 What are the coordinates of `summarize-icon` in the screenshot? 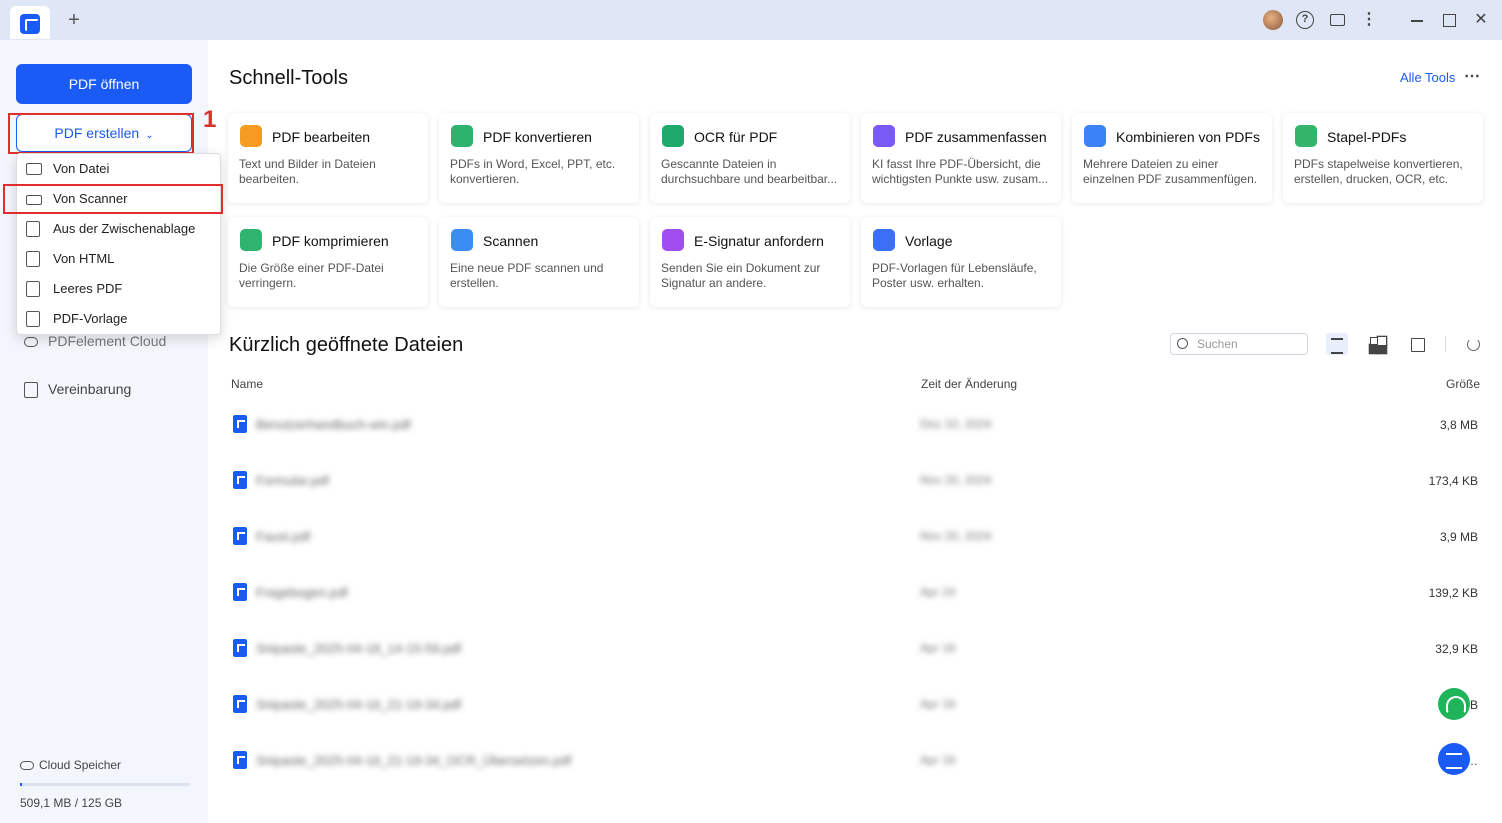 It's located at (884, 136).